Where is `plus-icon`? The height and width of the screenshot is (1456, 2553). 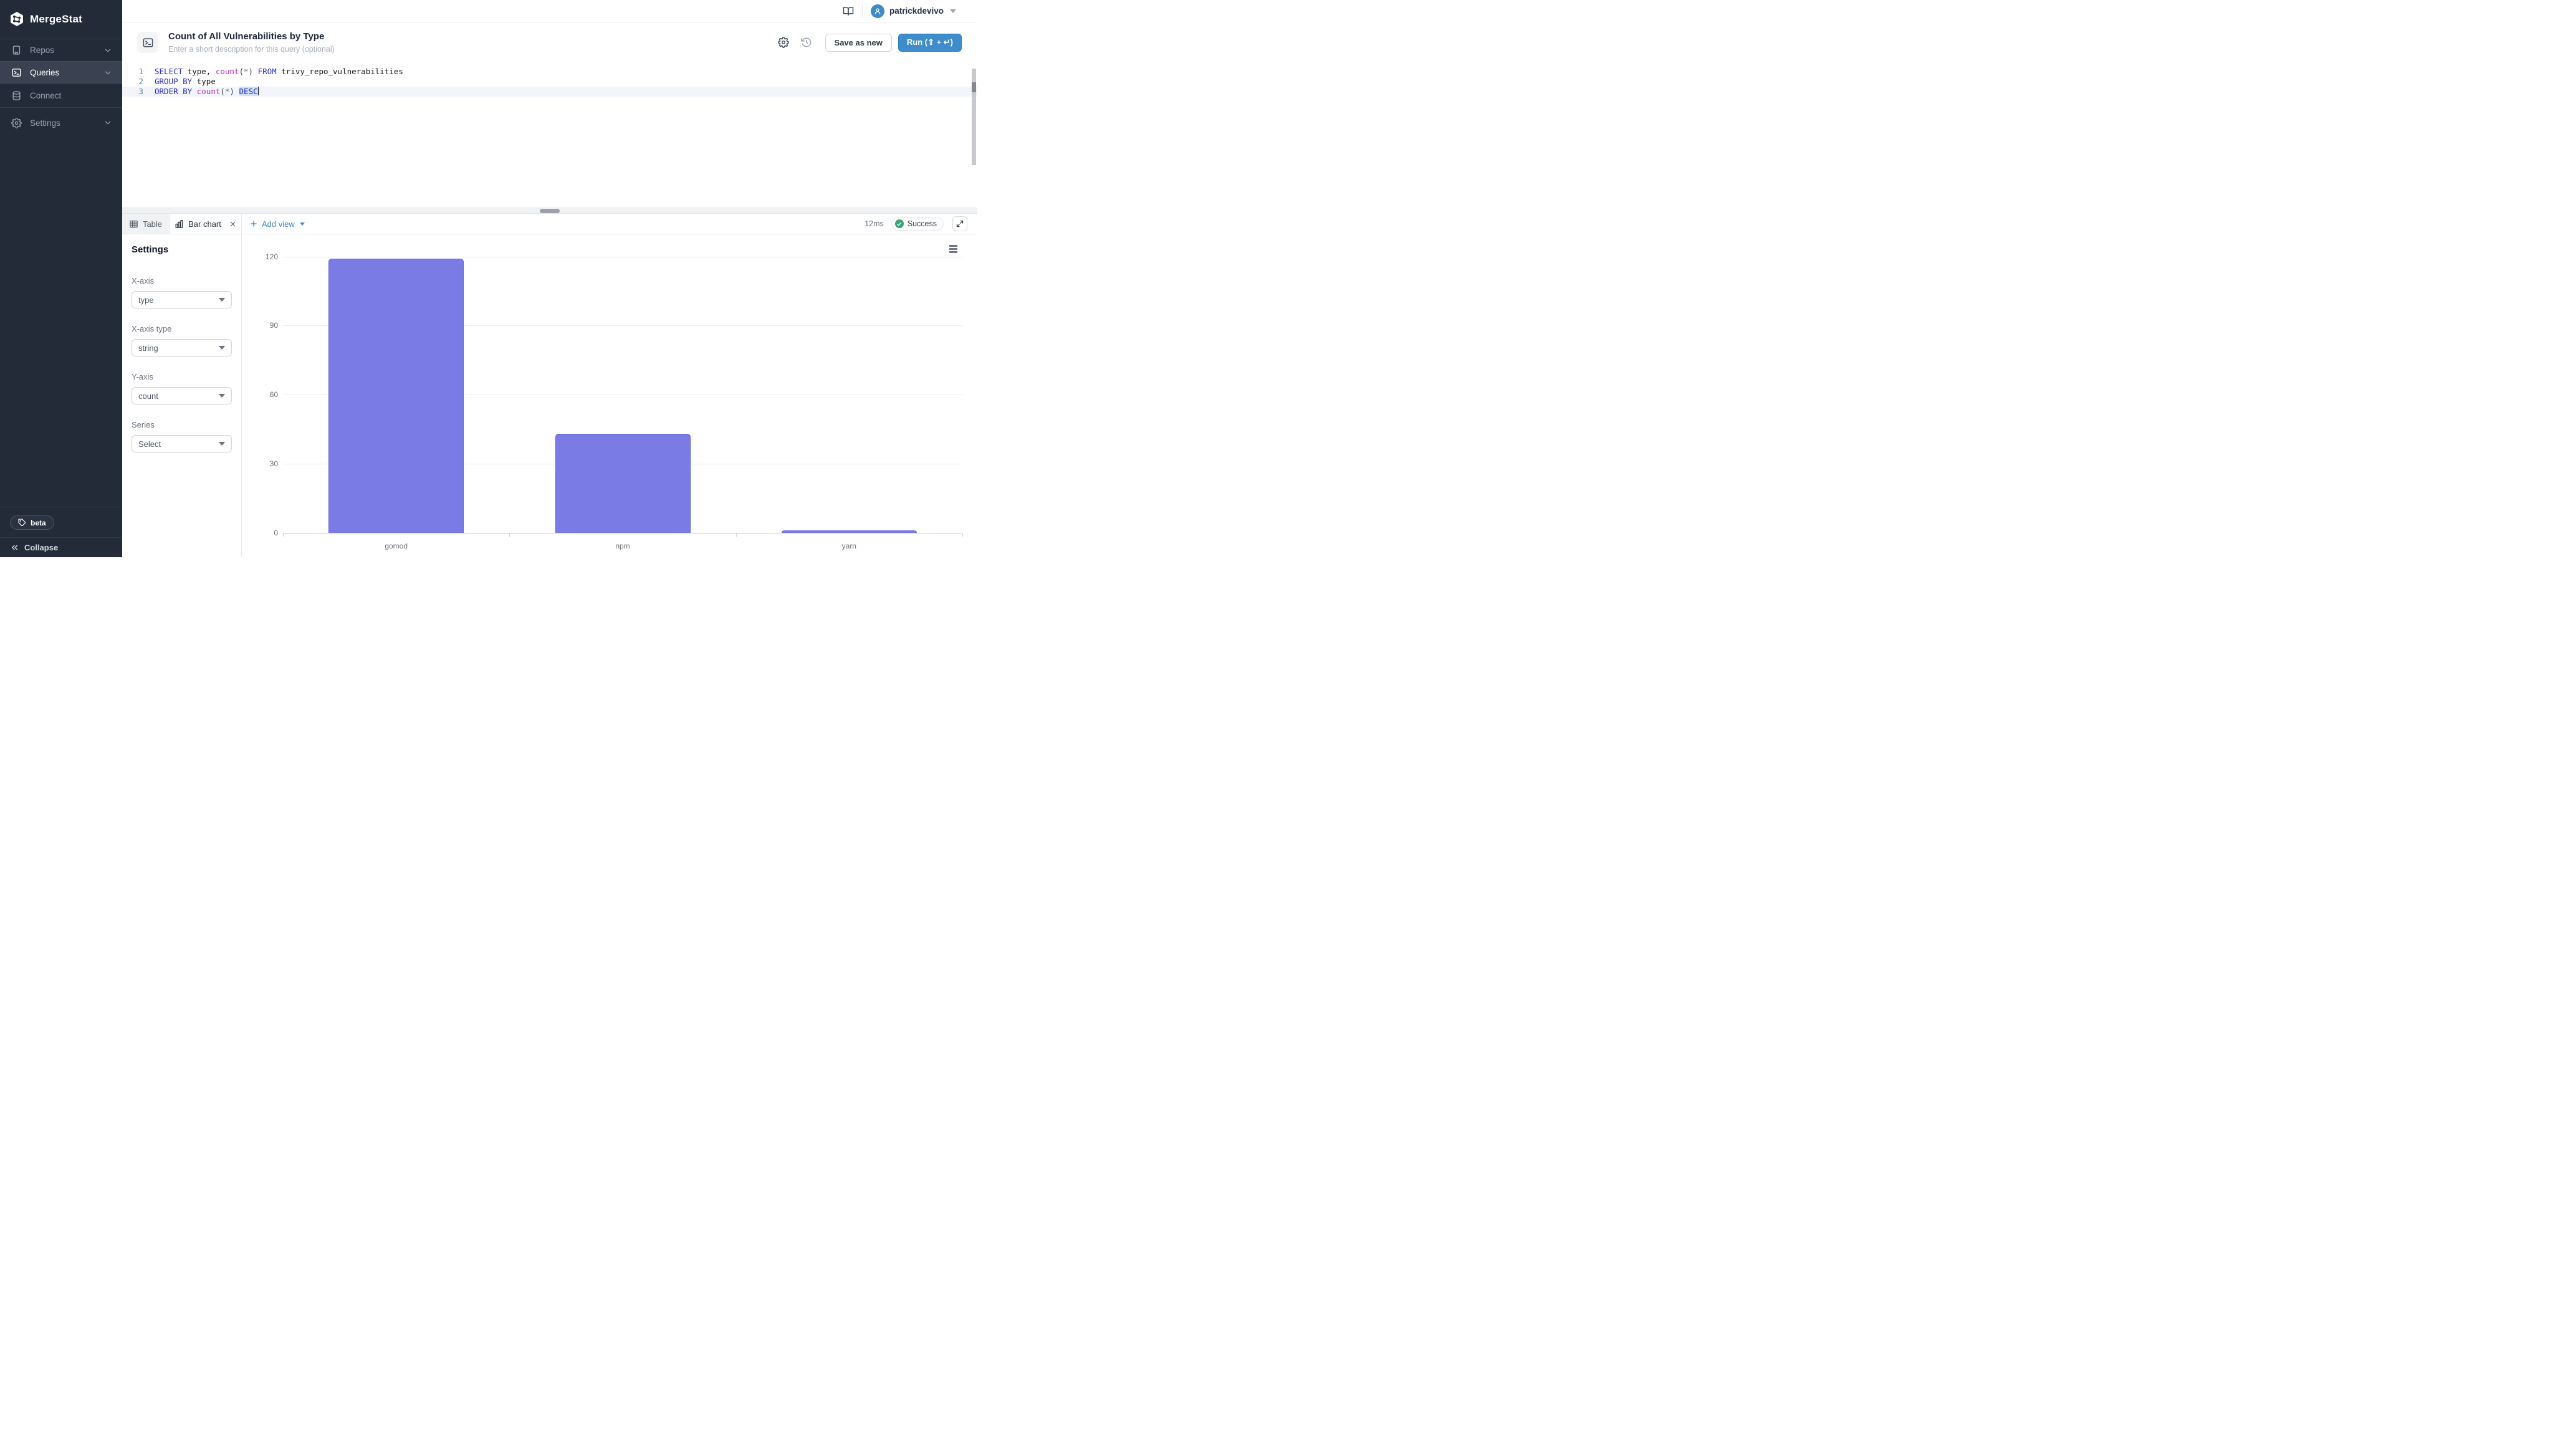 plus-icon is located at coordinates (254, 224).